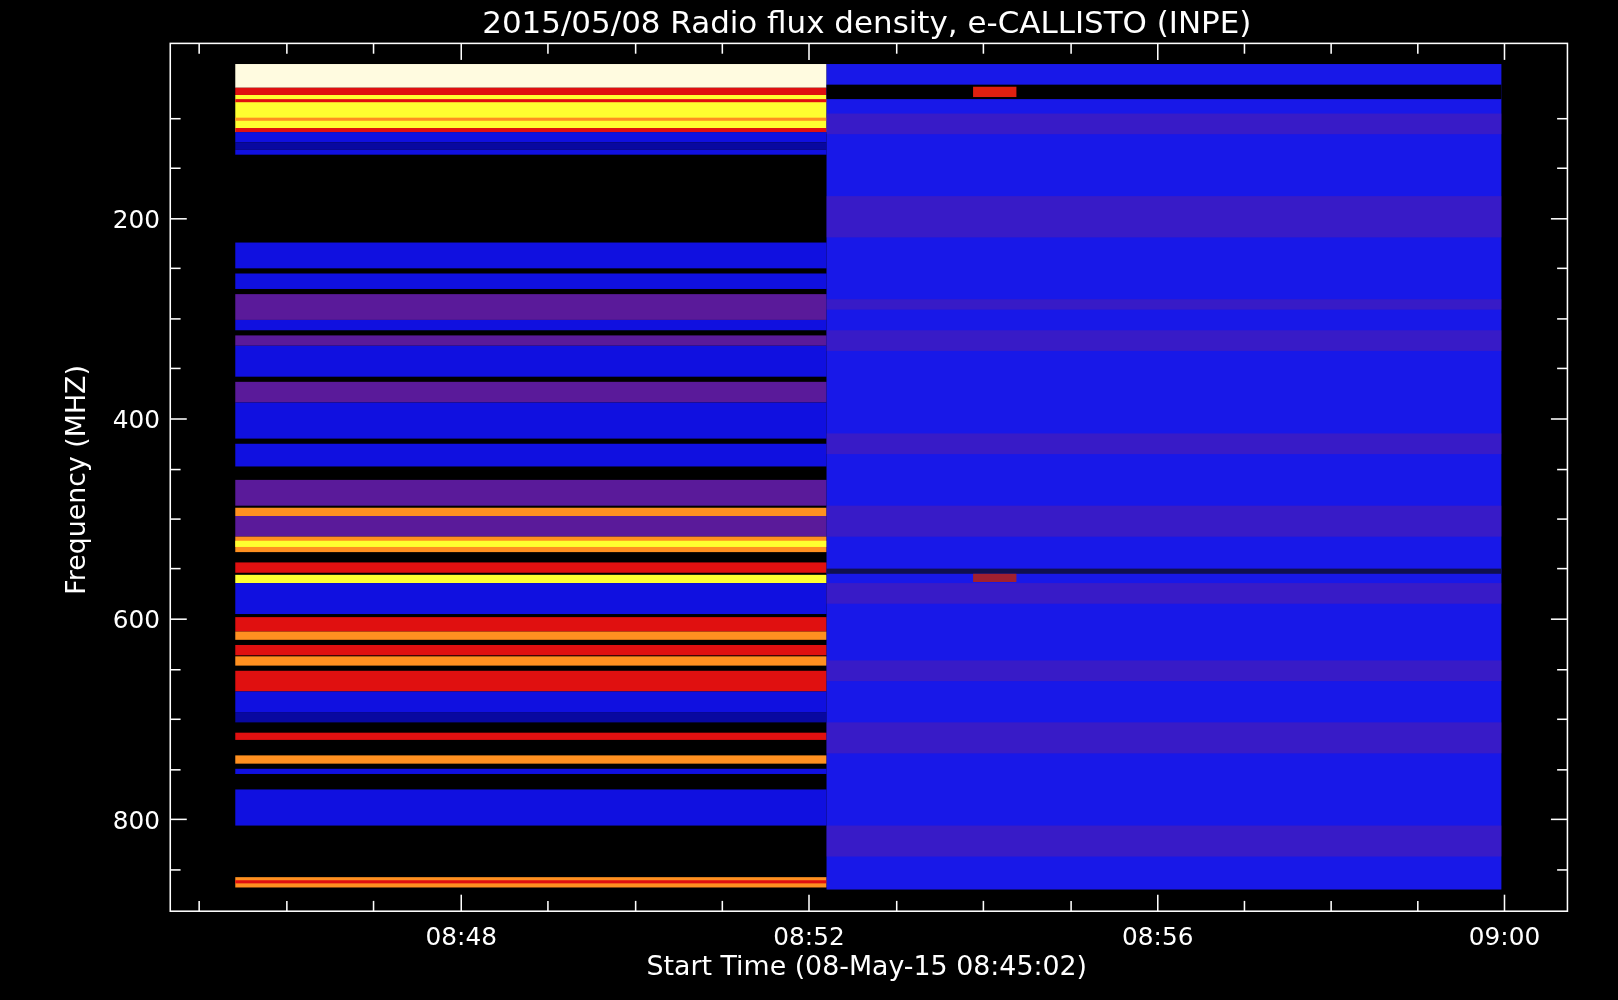 This screenshot has width=1618, height=1000. I want to click on axis-tick-label: 200, so click(136, 220).